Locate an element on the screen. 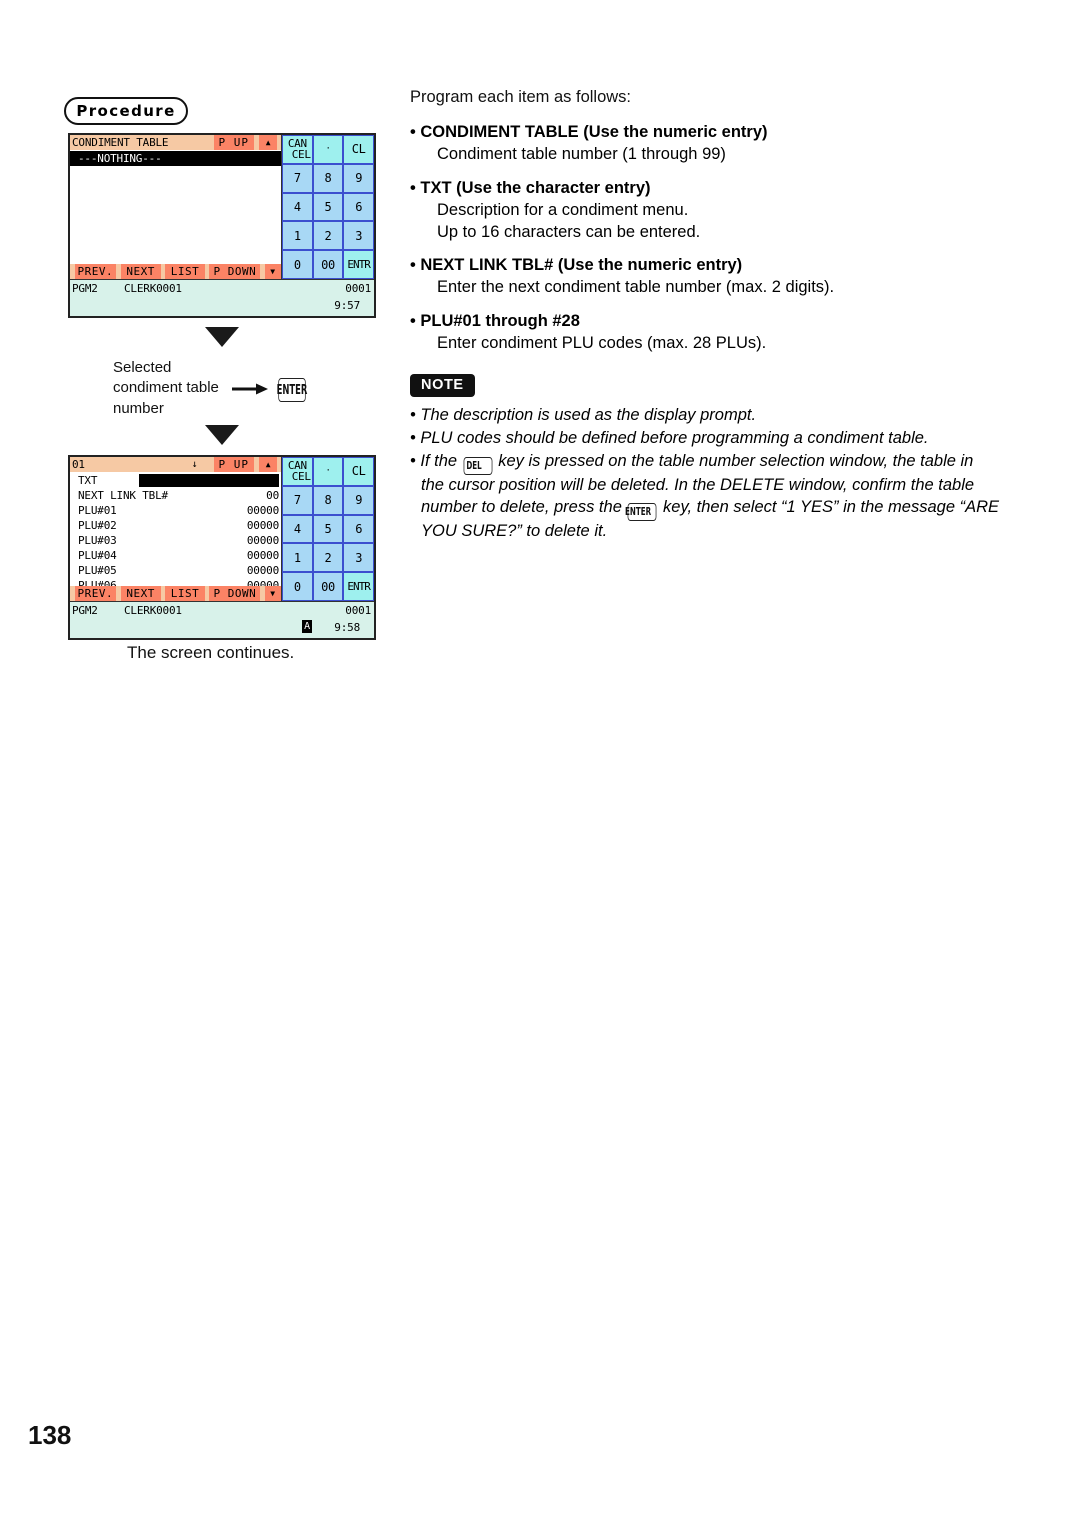 This screenshot has width=1080, height=1526. keypad-row: 1 2 3 is located at coordinates (328, 236).